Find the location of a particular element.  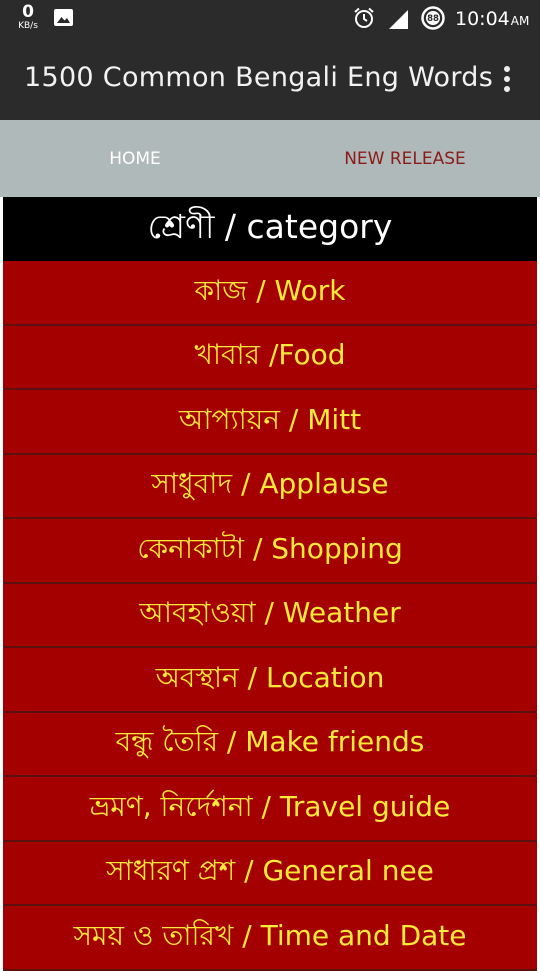

image-notification-icon is located at coordinates (63, 17).